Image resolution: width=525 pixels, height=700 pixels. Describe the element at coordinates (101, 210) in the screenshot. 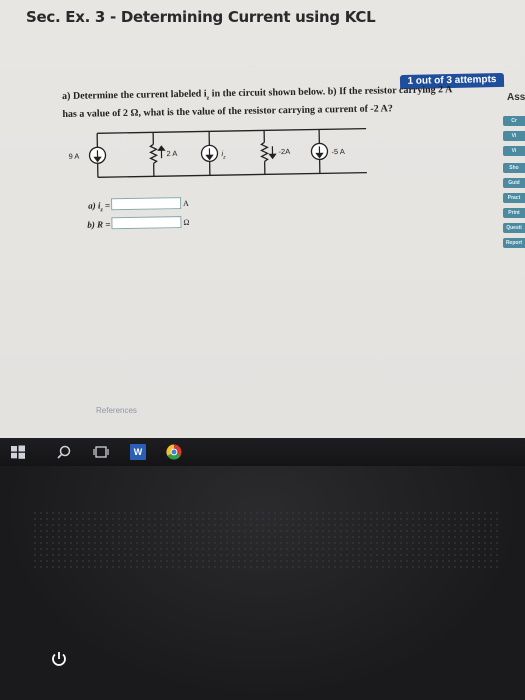

I see `answer-iz-subscript: z` at that location.